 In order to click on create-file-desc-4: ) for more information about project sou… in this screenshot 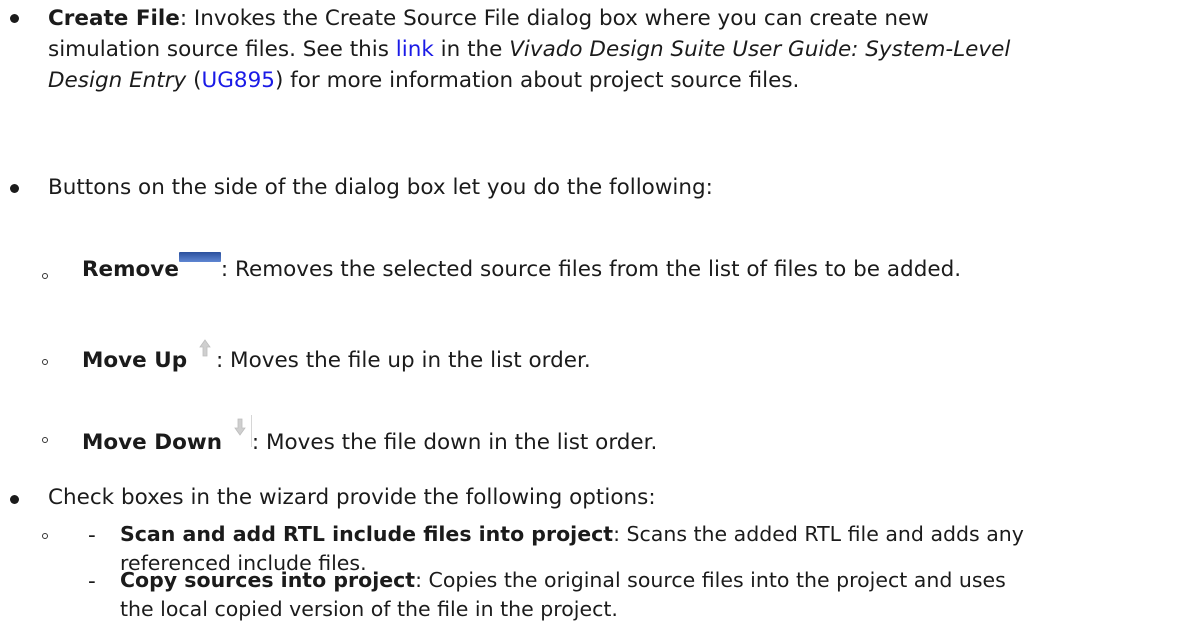, I will do `click(537, 80)`.